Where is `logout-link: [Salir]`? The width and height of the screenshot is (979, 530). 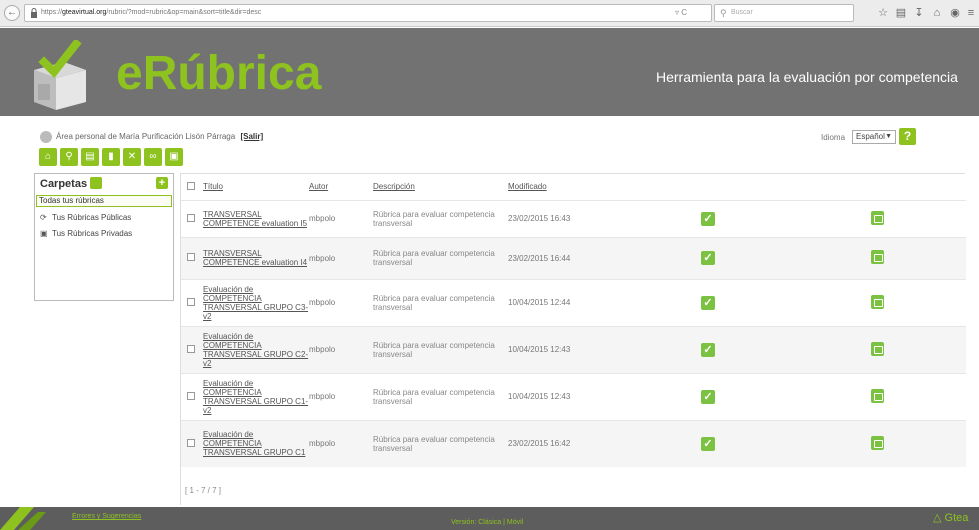
logout-link: [Salir] is located at coordinates (251, 136).